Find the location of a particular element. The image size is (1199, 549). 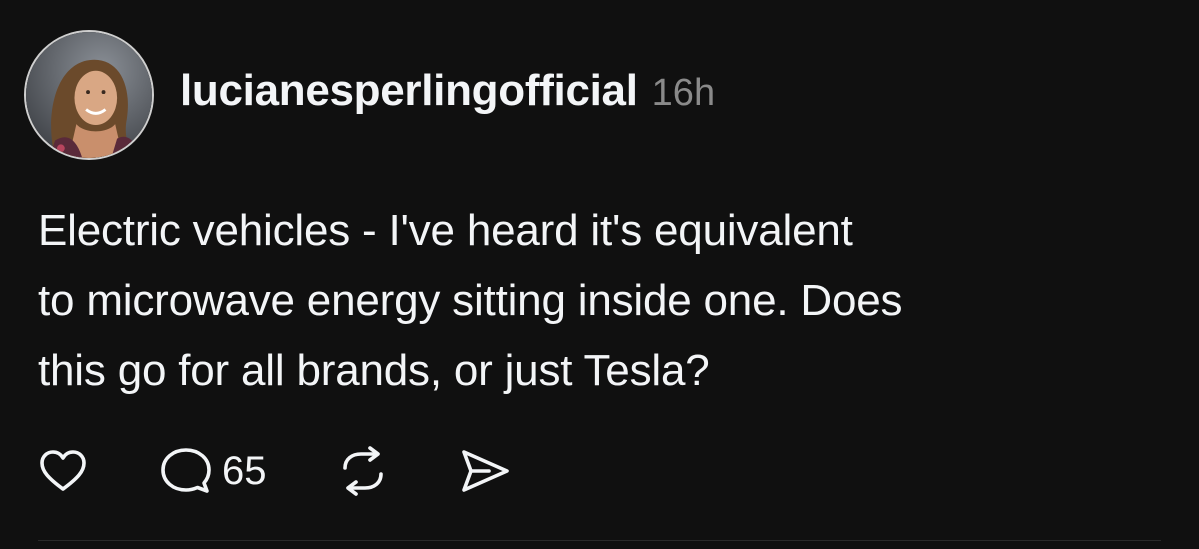

send-icon is located at coordinates (485, 471).